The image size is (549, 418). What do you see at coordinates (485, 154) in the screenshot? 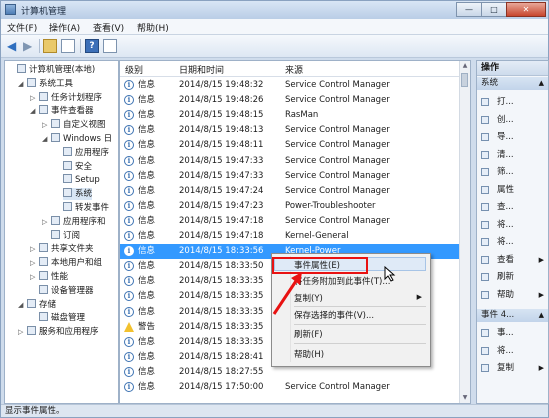
I see `clear-icon` at bounding box center [485, 154].